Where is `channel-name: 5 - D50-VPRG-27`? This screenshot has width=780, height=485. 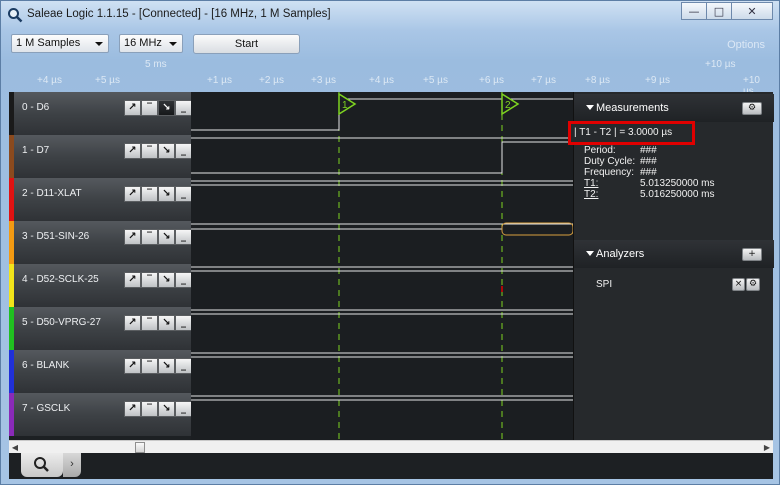
channel-name: 5 - D50-VPRG-27 is located at coordinates (61, 322).